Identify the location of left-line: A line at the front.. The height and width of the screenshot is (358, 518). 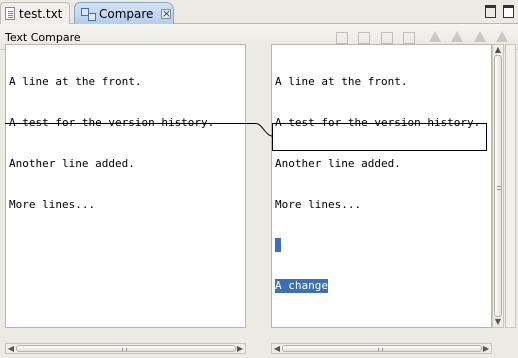
(75, 82).